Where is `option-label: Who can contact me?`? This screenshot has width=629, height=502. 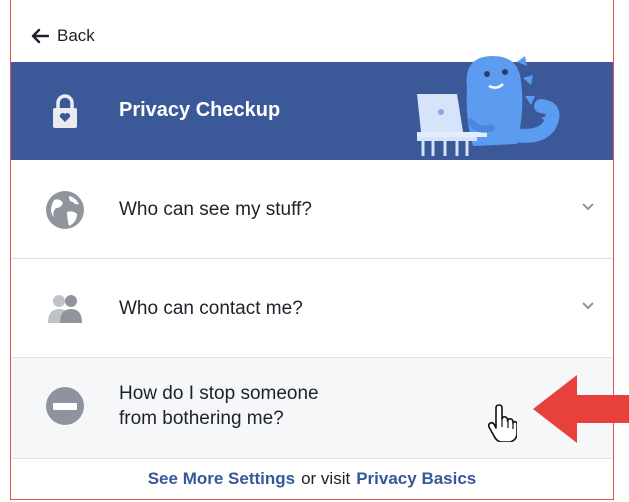 option-label: Who can contact me? is located at coordinates (211, 308).